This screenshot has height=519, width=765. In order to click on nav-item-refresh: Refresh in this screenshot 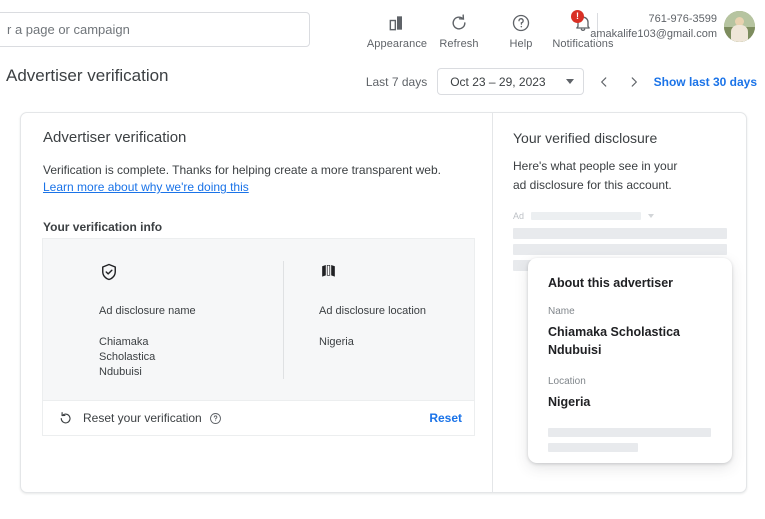, I will do `click(459, 28)`.